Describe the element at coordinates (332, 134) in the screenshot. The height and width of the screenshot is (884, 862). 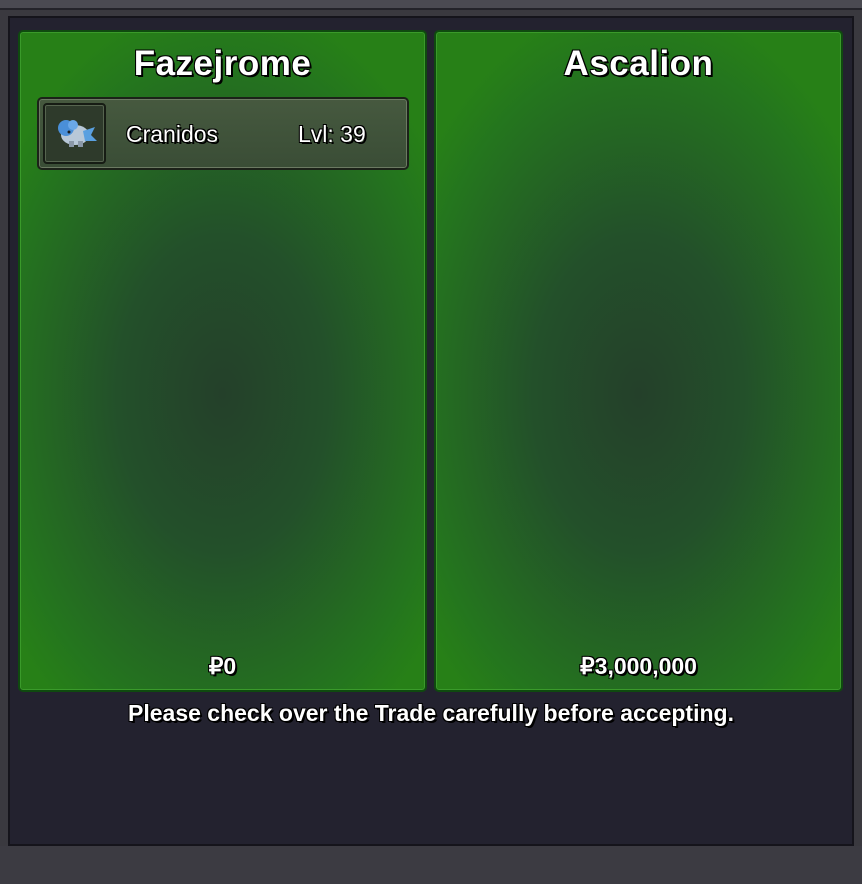
I see `item-level: Lvl: 39` at that location.